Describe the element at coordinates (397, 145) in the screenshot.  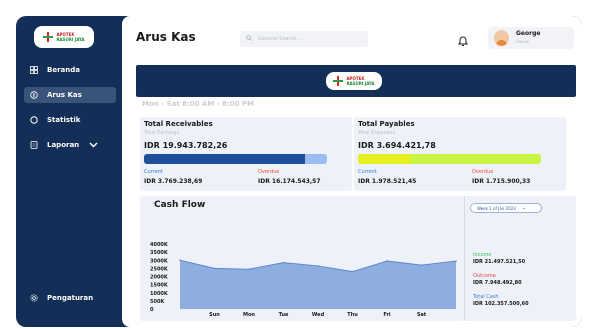
I see `card-amount: IDR 3.694.421,78` at that location.